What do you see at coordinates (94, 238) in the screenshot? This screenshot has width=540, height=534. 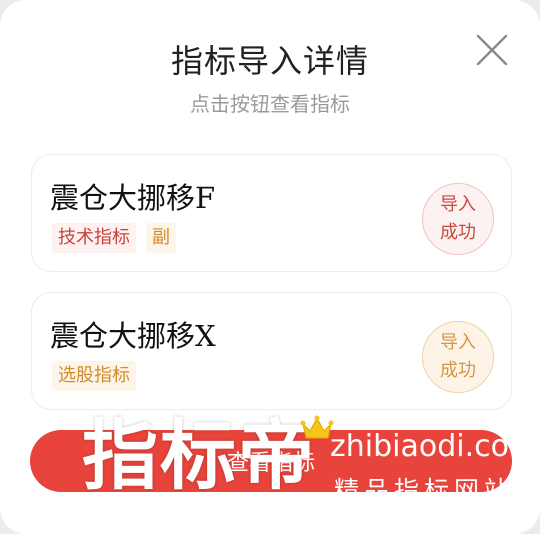 I see `tag-category: 技术指标` at bounding box center [94, 238].